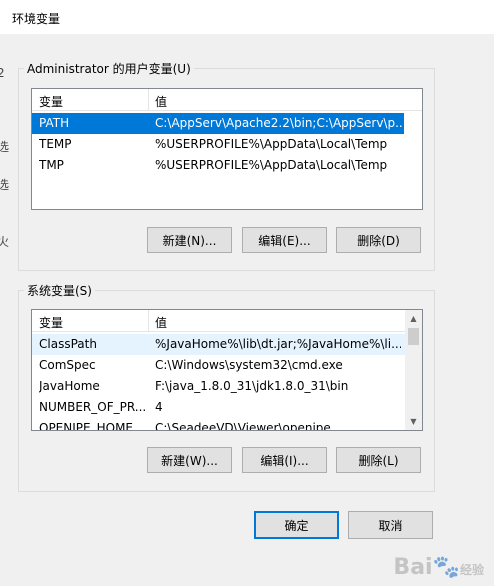  Describe the element at coordinates (471, 570) in the screenshot. I see `watermark-suffix: 经验` at that location.